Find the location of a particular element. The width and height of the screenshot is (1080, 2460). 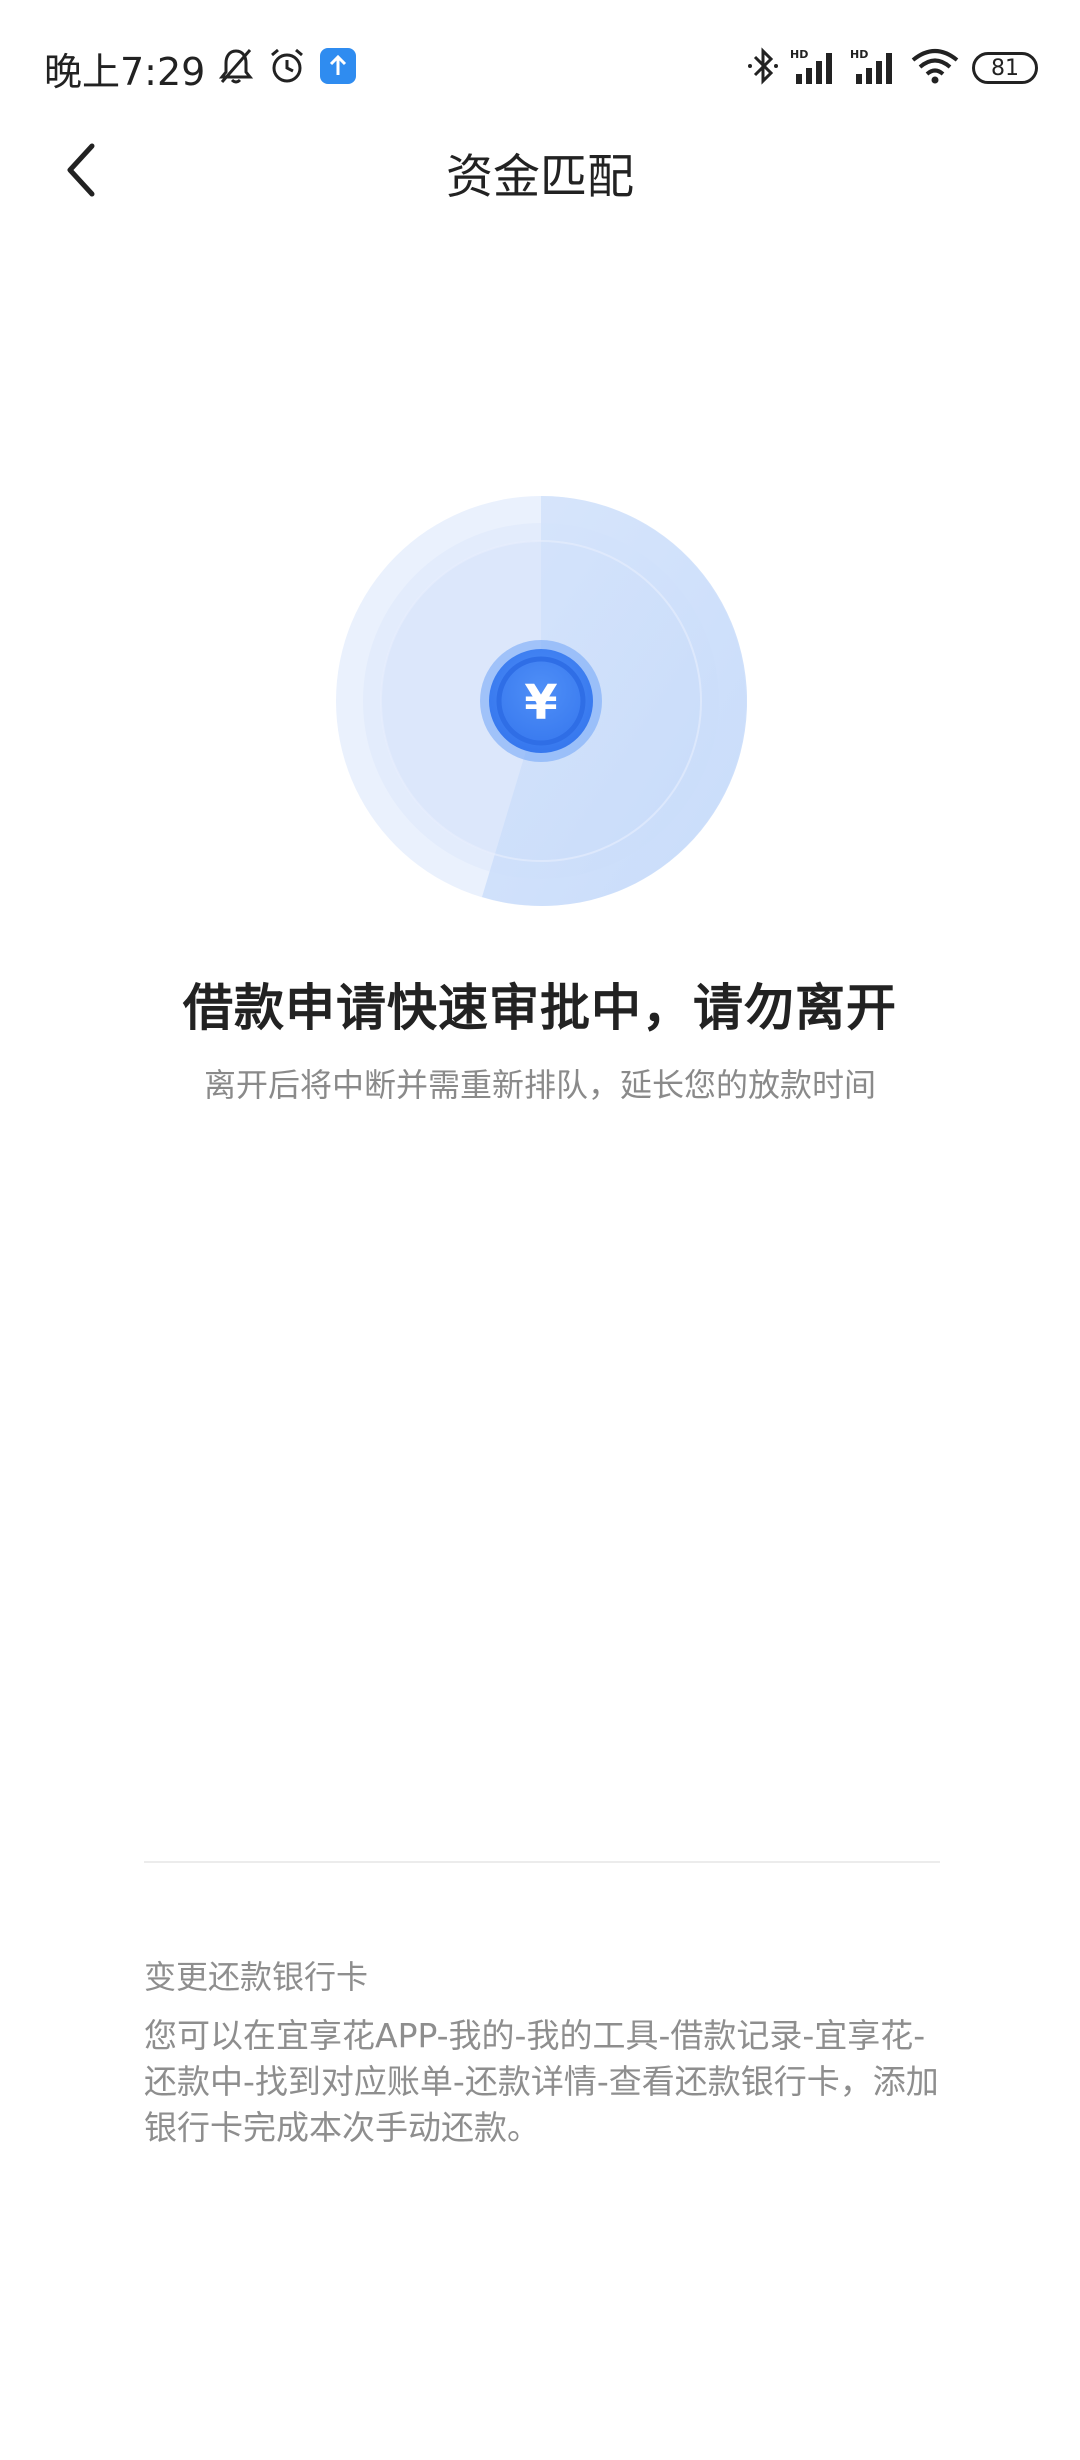

status-right: HD HD 81 is located at coordinates (887, 68).